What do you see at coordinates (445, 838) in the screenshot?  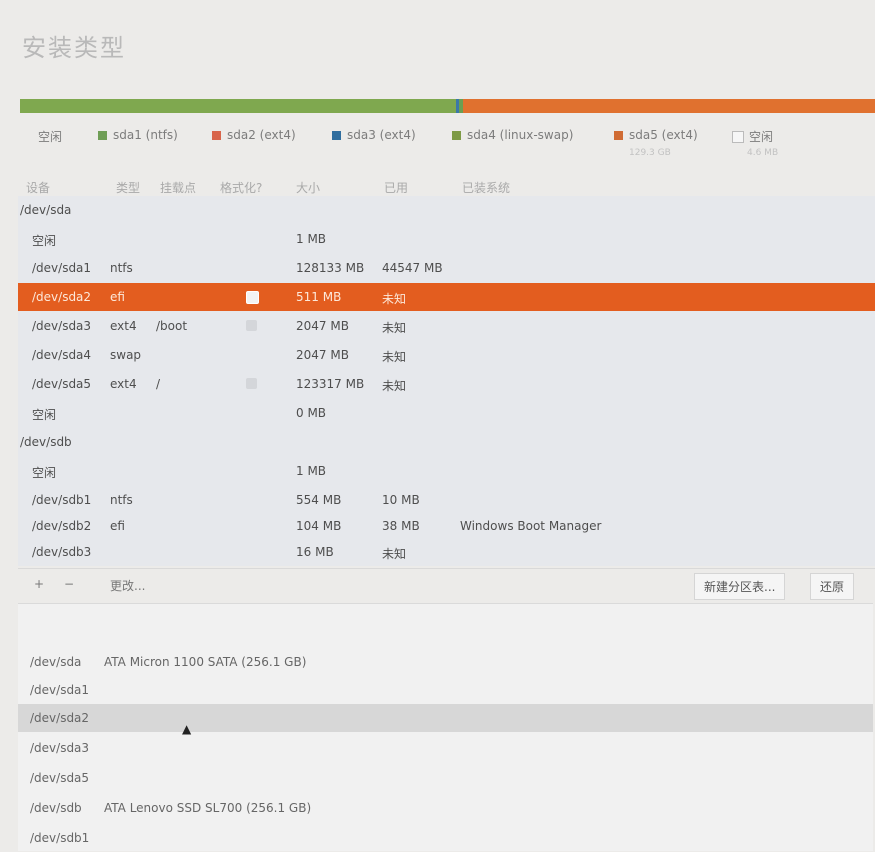 I see `list-item: /dev/sdb1` at bounding box center [445, 838].